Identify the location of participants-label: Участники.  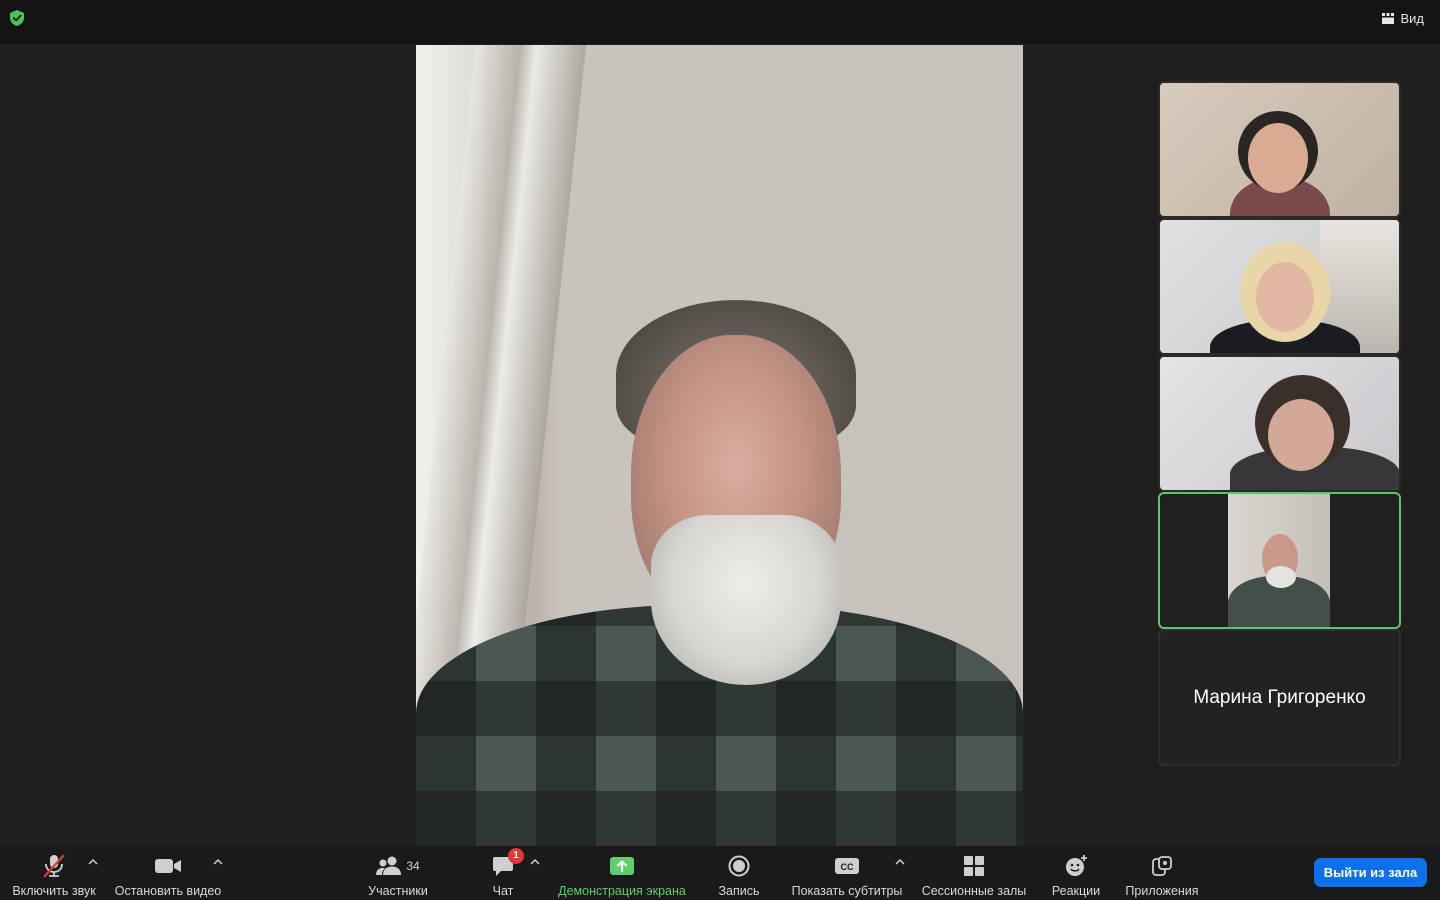
(398, 891).